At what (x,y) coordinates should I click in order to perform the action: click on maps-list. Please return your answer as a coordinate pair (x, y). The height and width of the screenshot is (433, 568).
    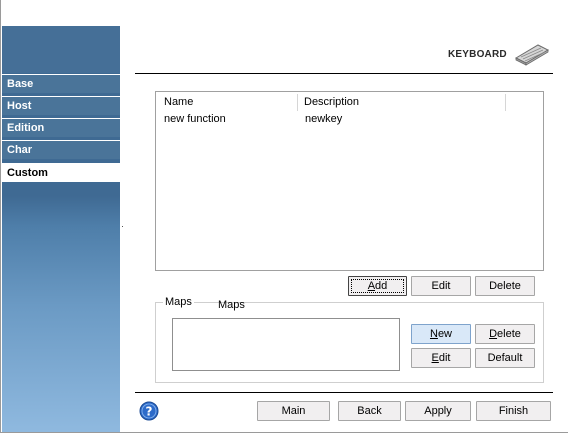
    Looking at the image, I should click on (286, 344).